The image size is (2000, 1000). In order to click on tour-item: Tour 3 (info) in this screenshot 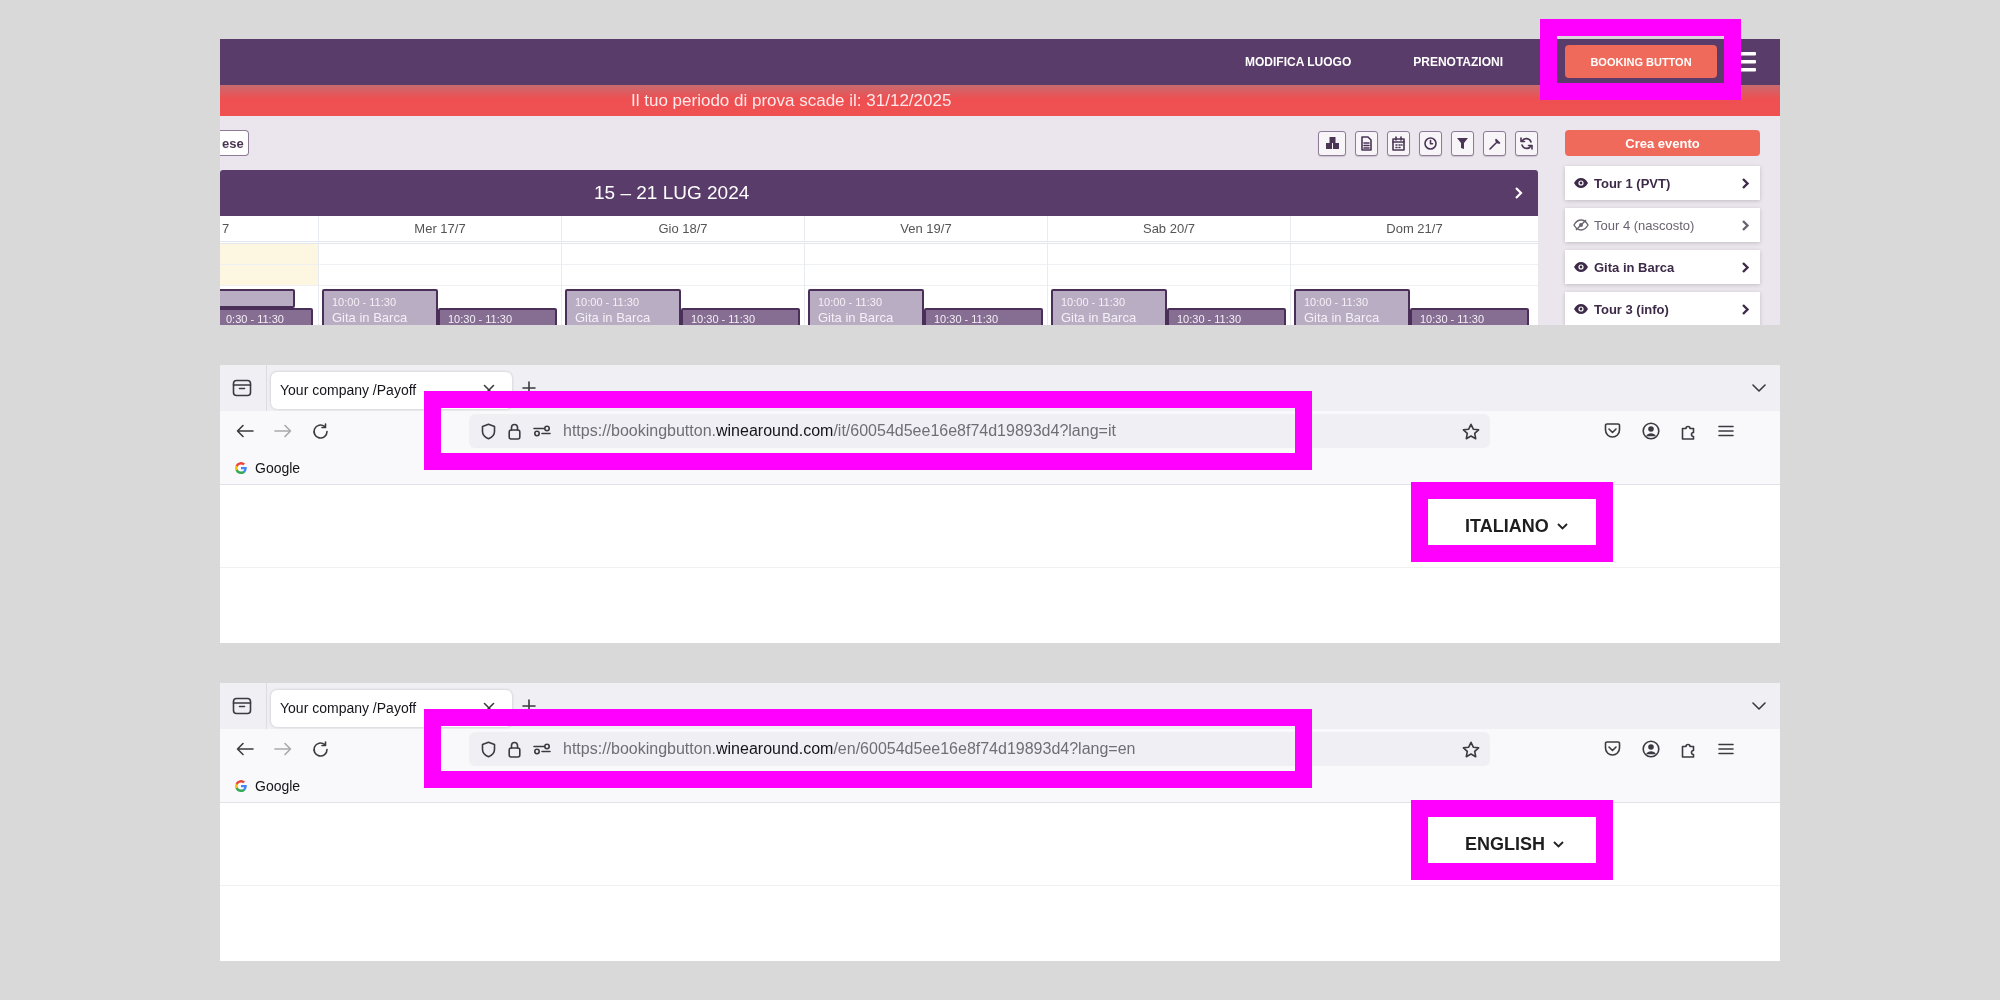, I will do `click(1662, 308)`.